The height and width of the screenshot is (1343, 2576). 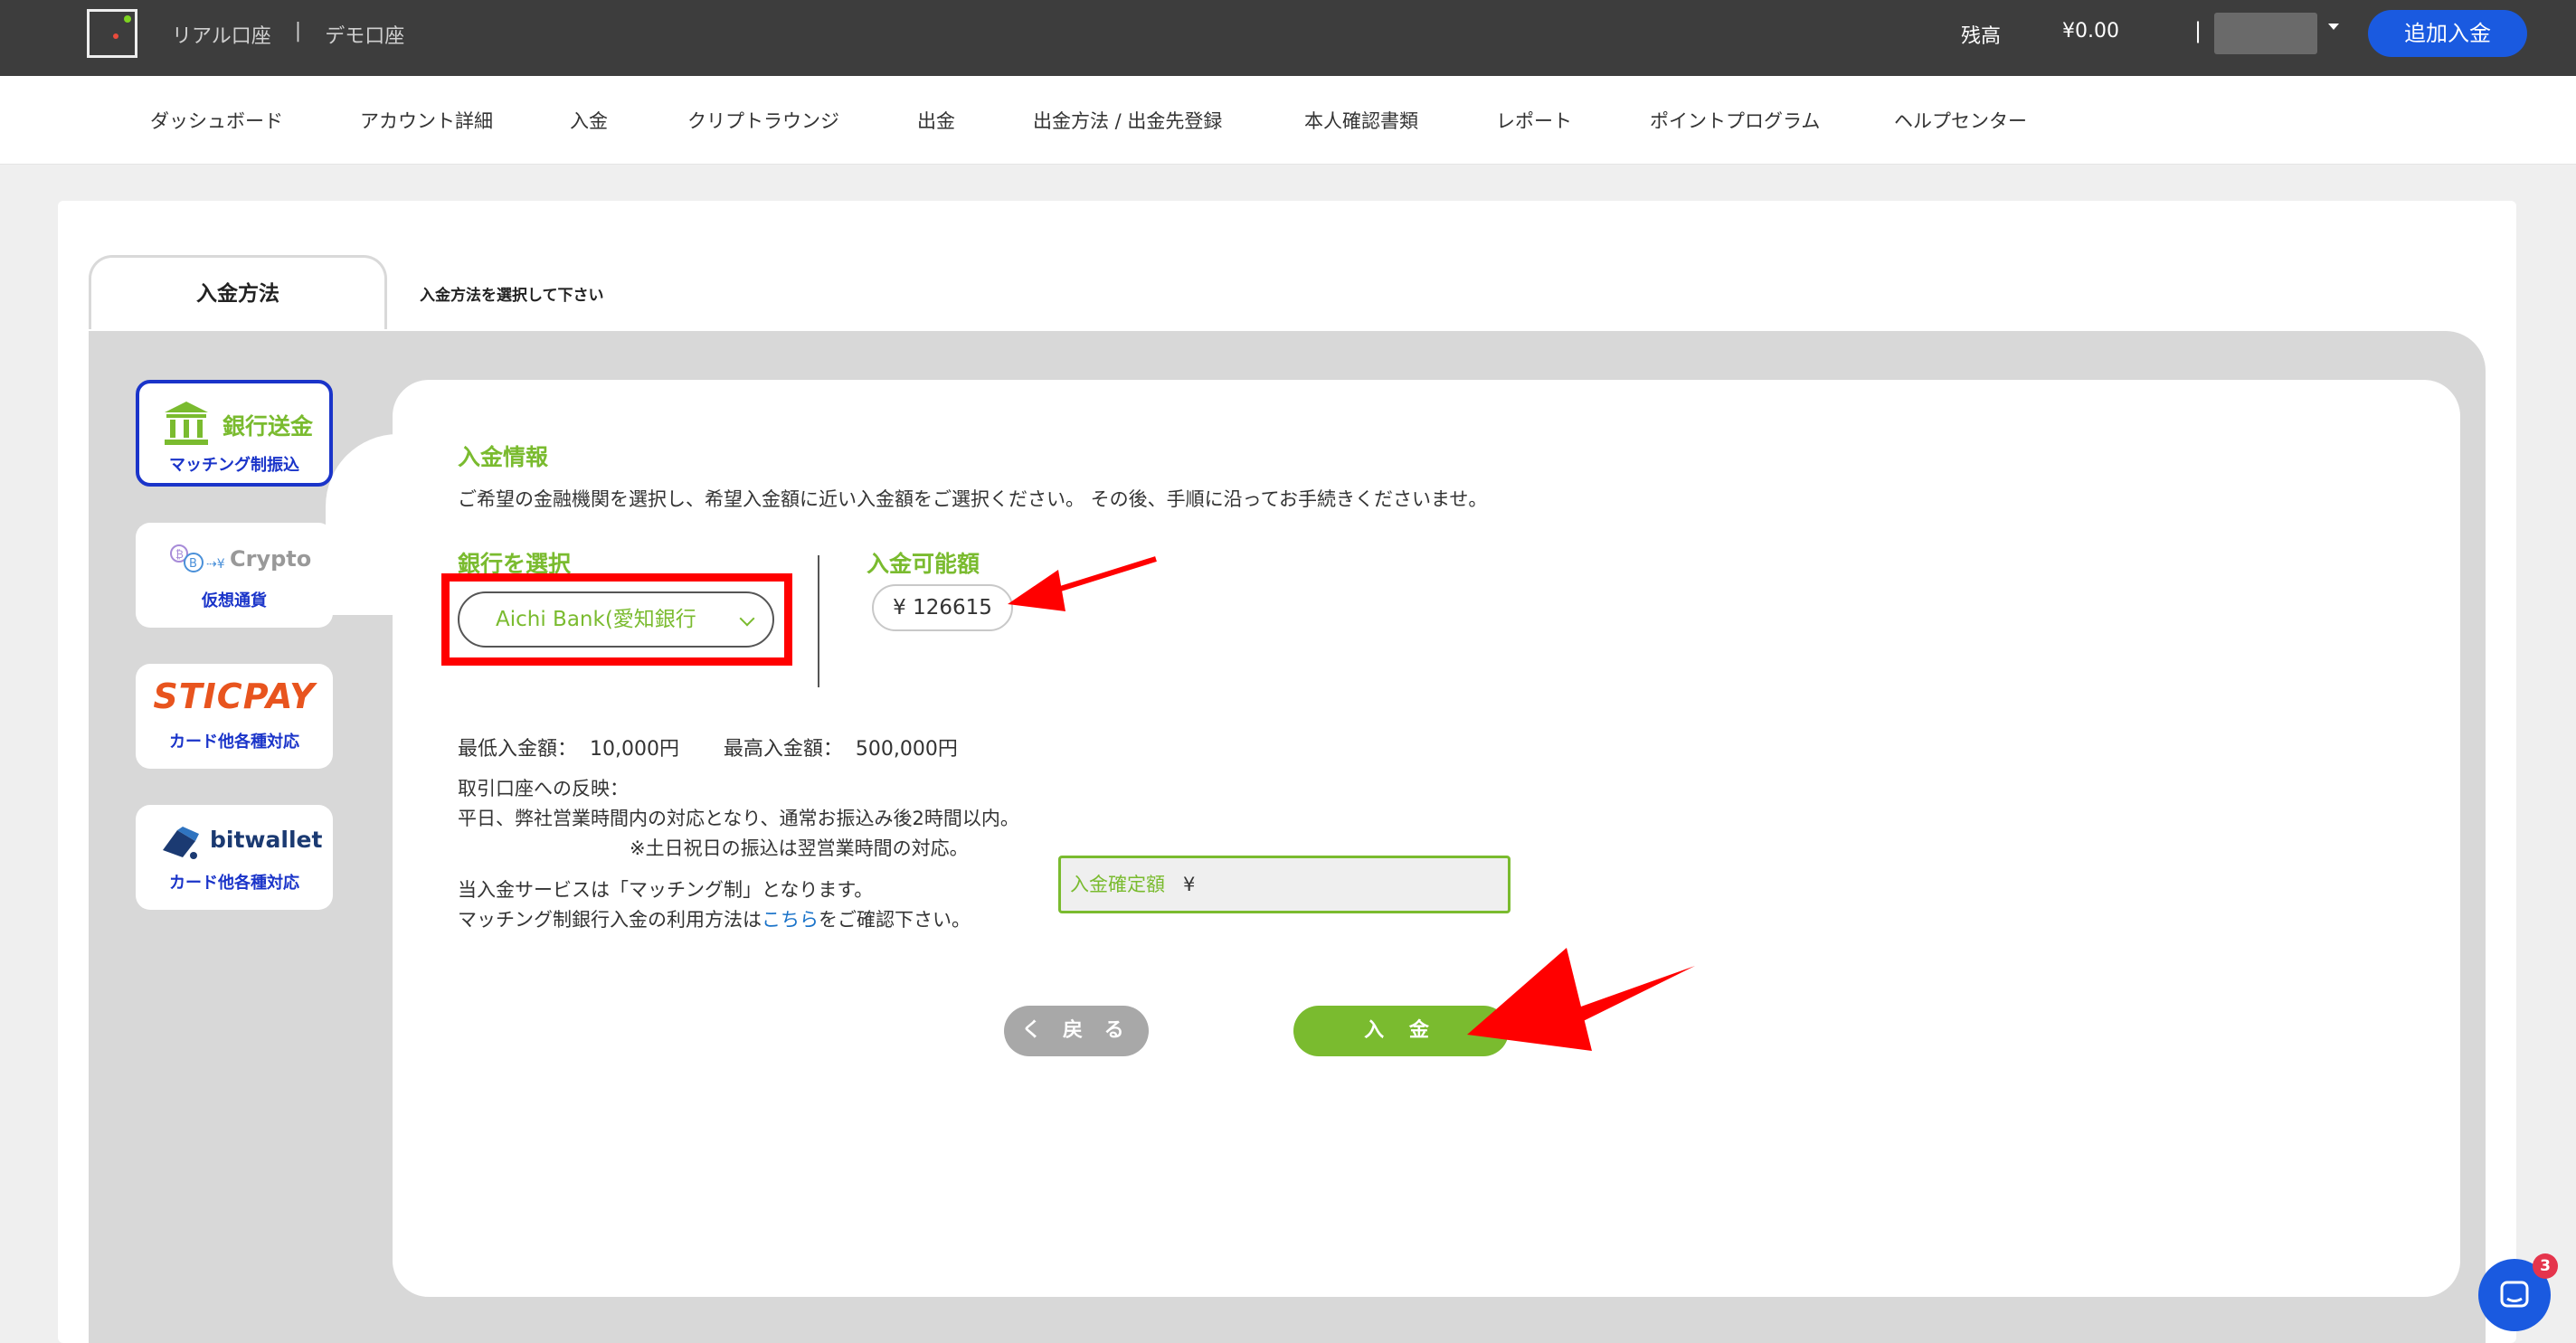 What do you see at coordinates (234, 742) in the screenshot?
I see `sticpay-method-sub: カード他各種対応` at bounding box center [234, 742].